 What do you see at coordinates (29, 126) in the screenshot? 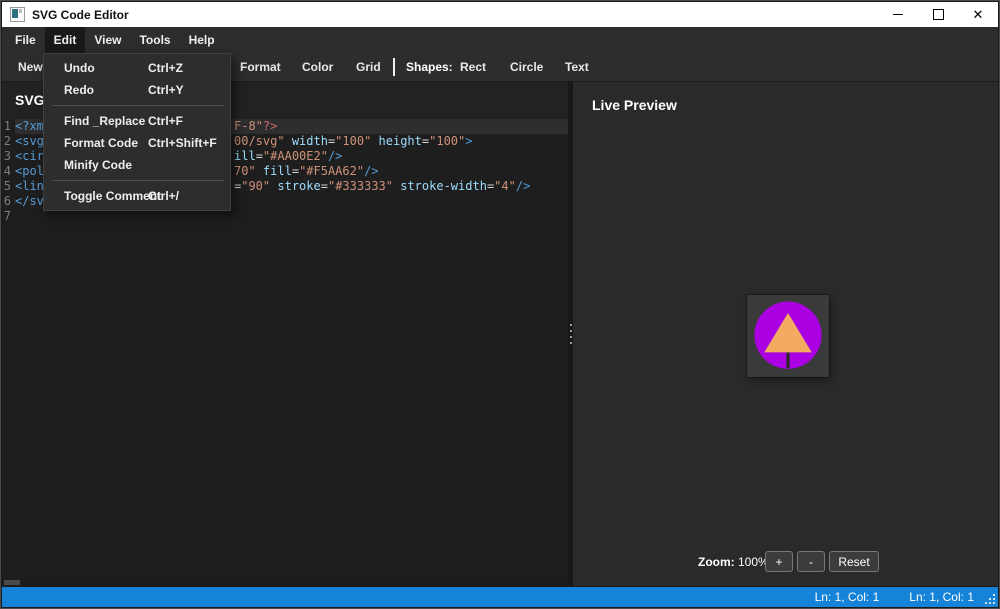
I see `code-text: <?xm` at bounding box center [29, 126].